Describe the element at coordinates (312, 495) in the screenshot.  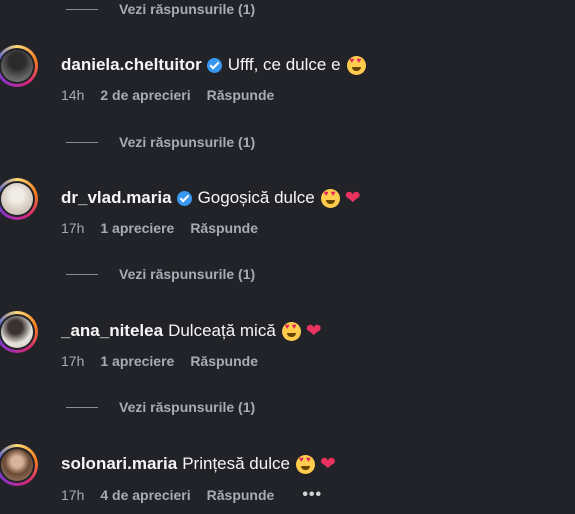
I see `more-options-icon: •••` at that location.